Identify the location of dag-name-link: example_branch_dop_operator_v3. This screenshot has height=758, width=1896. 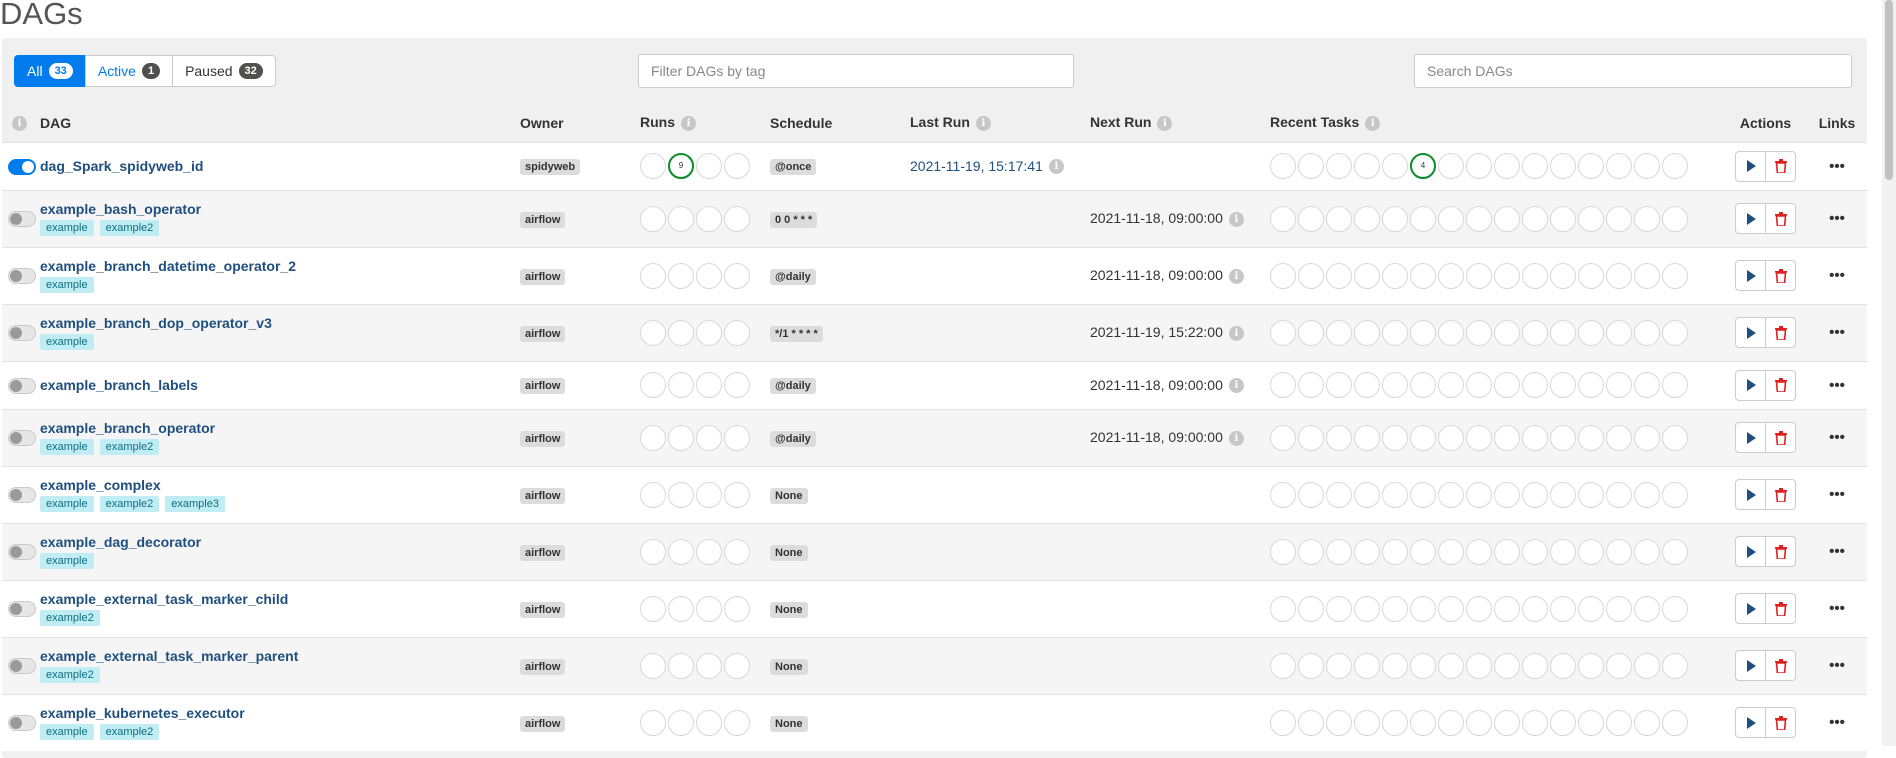
(274, 323).